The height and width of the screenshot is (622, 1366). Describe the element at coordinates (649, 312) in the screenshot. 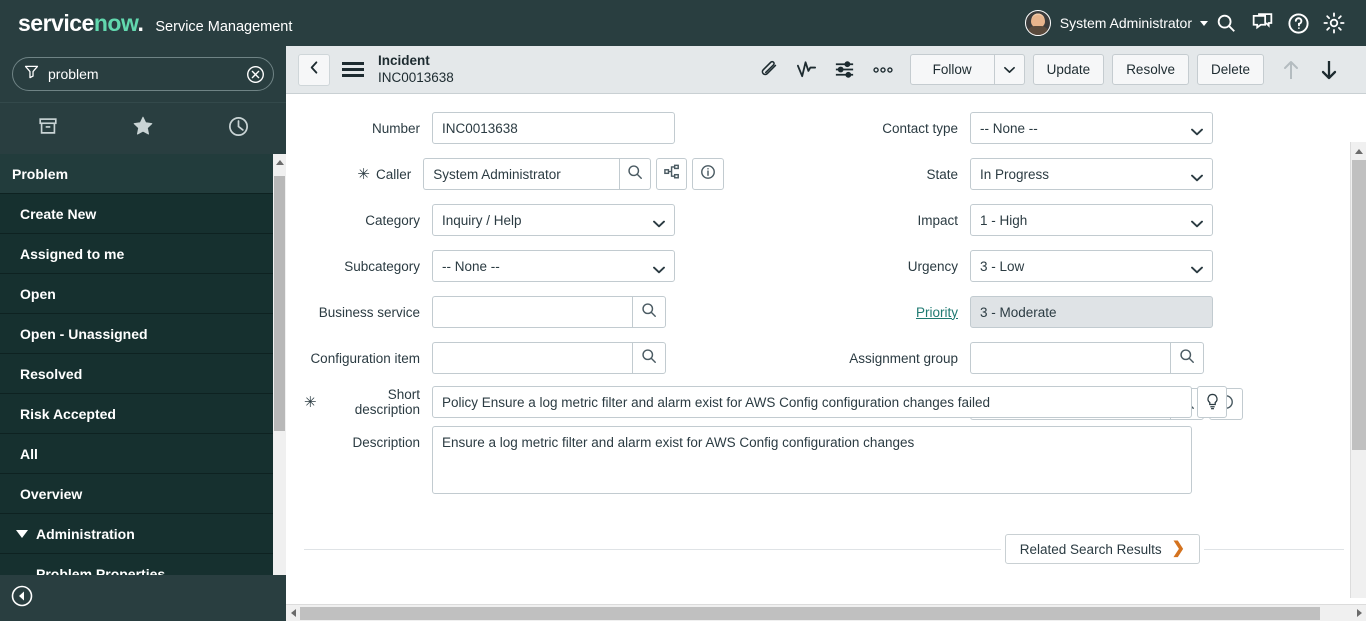

I see `search-button-business-service` at that location.